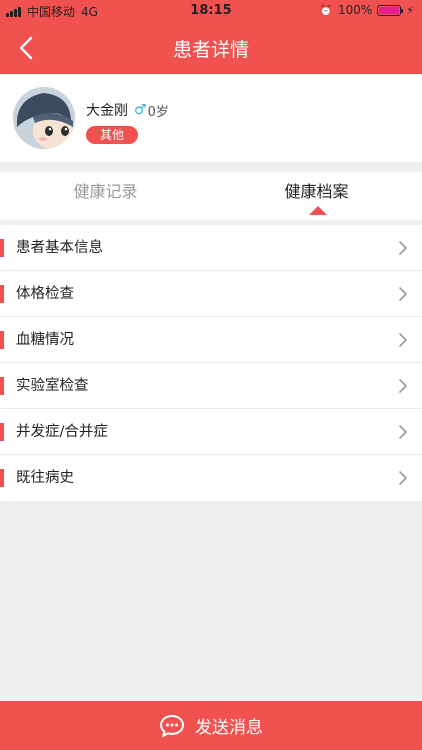  I want to click on tab-bar: 健康记录 健康档案, so click(211, 196).